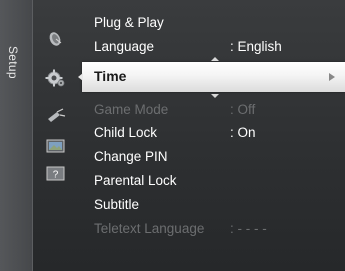 The width and height of the screenshot is (345, 271). I want to click on menu-item-label: Parental Lock, so click(135, 180).